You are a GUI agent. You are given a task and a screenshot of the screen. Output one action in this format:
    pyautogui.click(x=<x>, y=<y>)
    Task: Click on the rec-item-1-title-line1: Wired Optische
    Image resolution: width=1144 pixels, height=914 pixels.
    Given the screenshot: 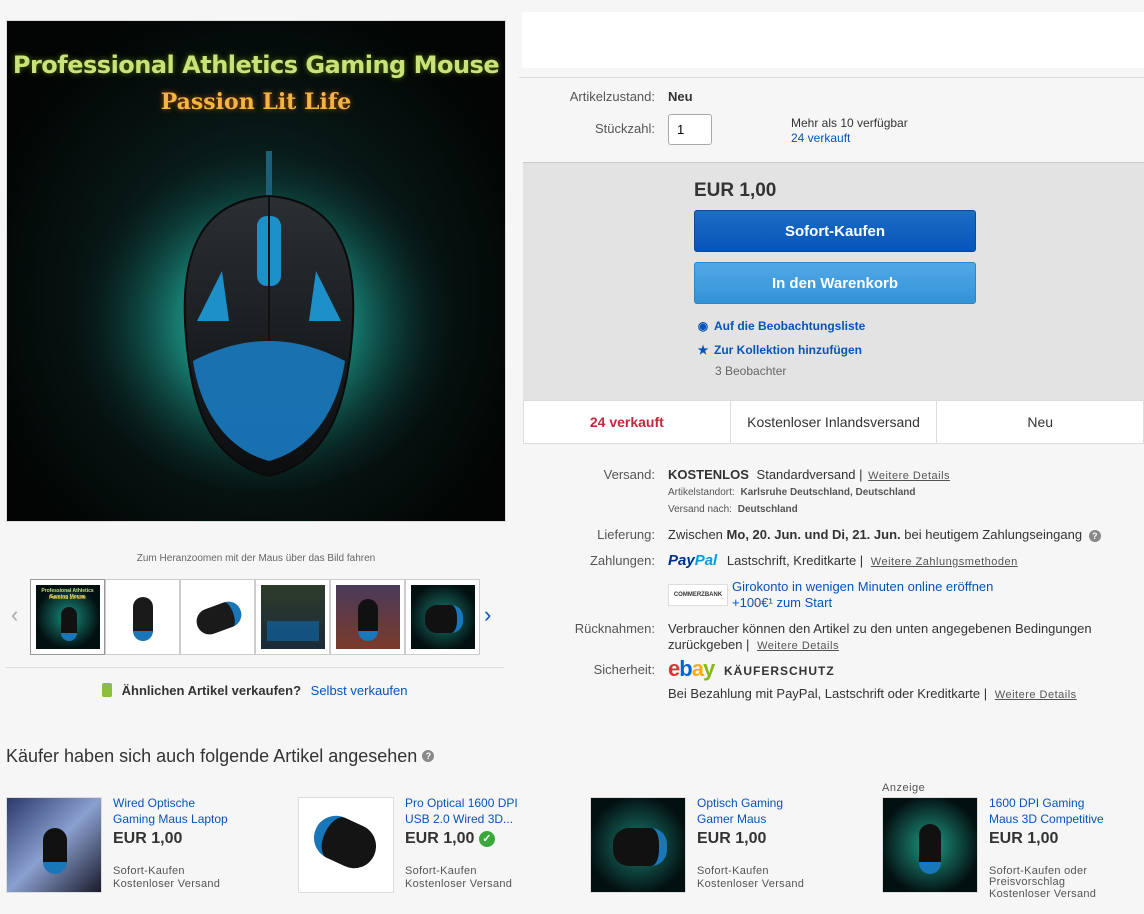 What is the action you would take?
    pyautogui.click(x=173, y=803)
    